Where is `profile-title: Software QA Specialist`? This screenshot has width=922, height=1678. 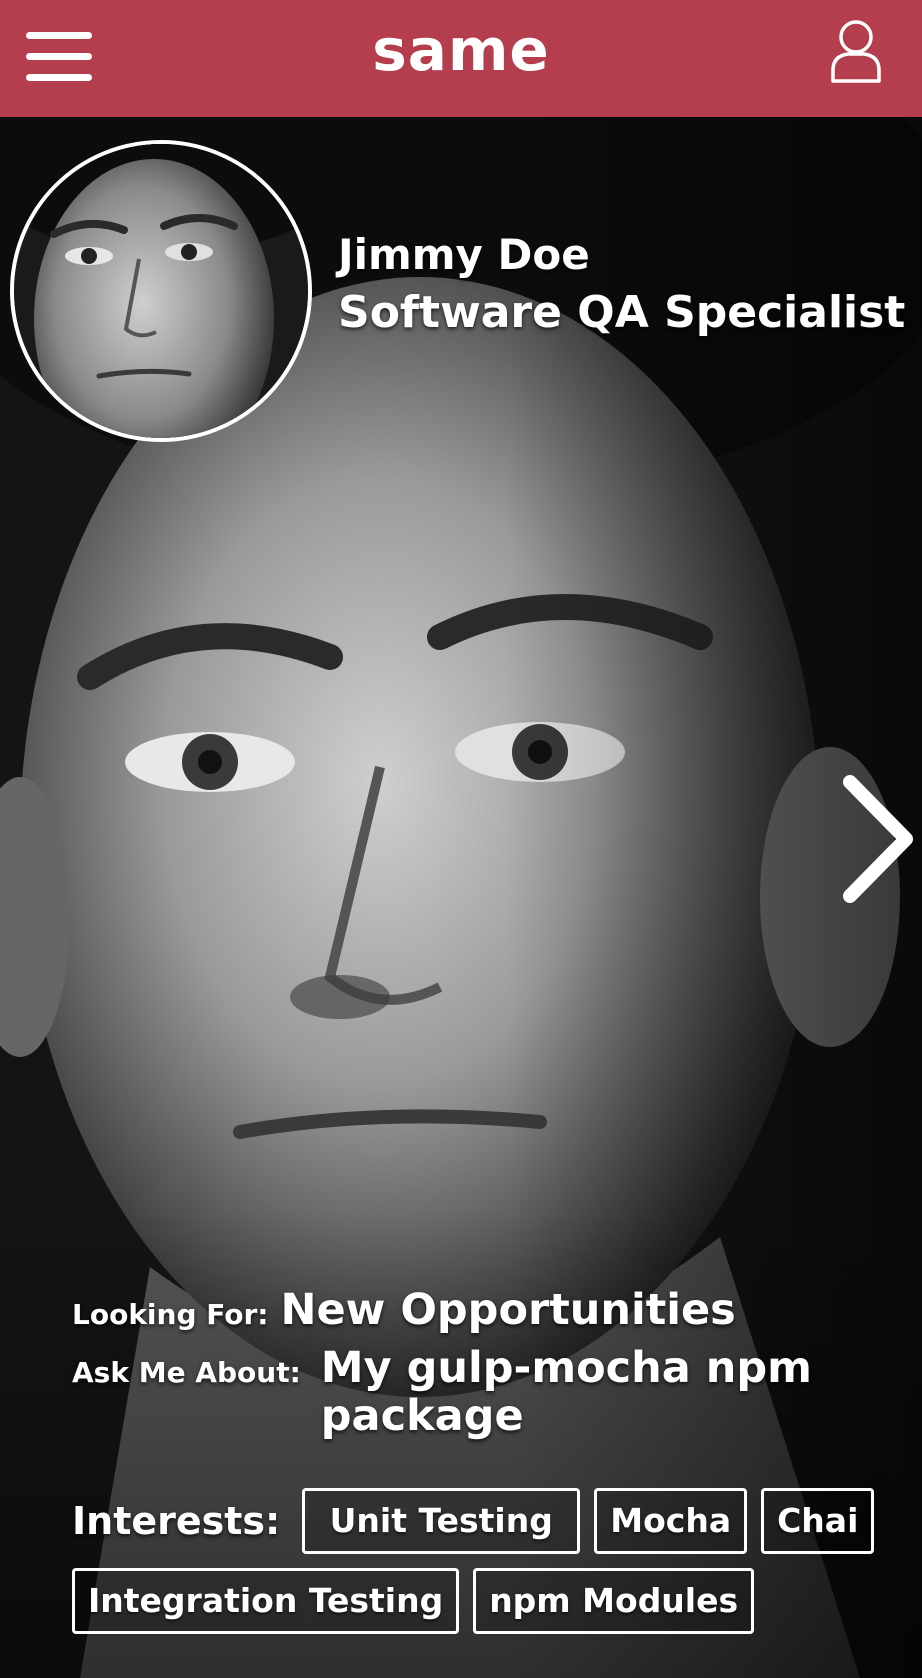
profile-title: Software QA Specialist is located at coordinates (622, 312).